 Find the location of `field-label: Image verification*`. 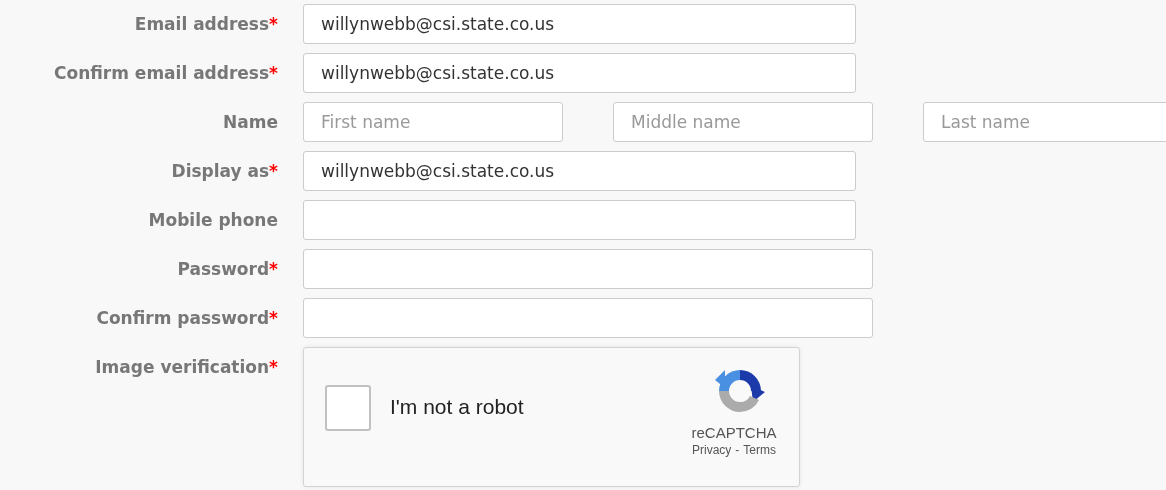

field-label: Image verification* is located at coordinates (186, 367).